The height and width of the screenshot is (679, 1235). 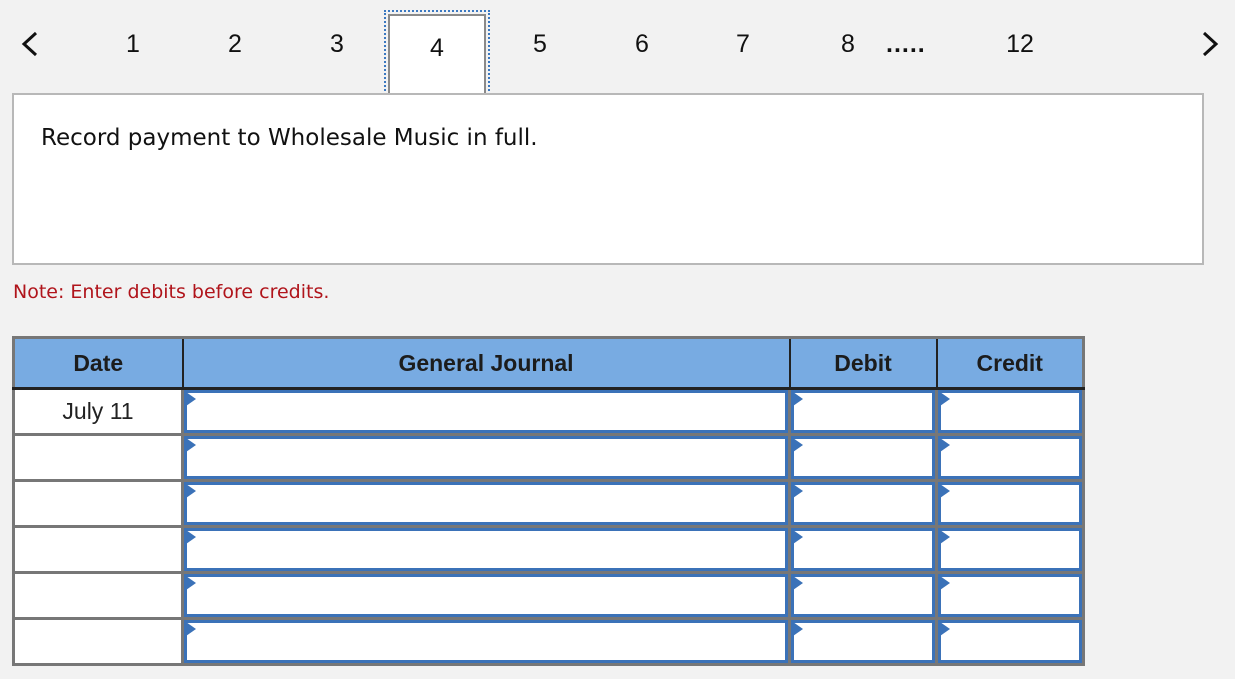 I want to click on date-cell: July 11, so click(x=98, y=411).